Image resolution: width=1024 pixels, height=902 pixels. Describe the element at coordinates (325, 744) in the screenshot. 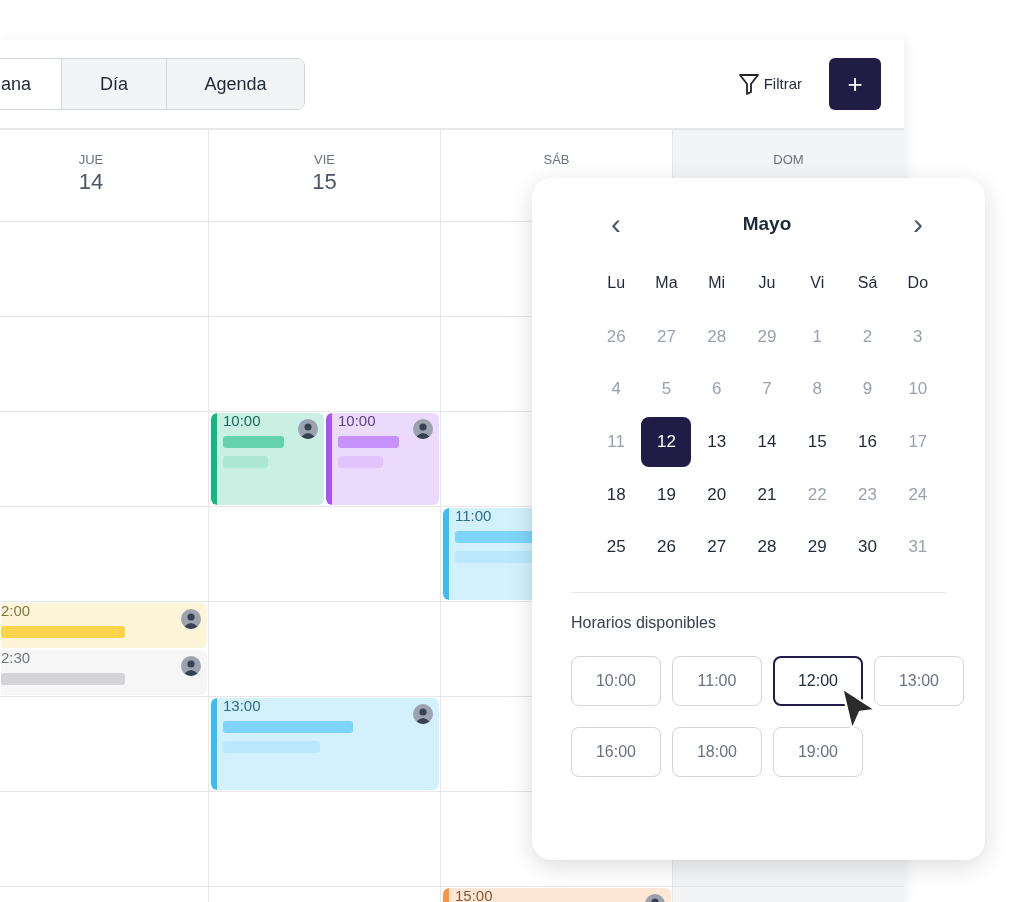

I see `event-card: 13:00` at that location.